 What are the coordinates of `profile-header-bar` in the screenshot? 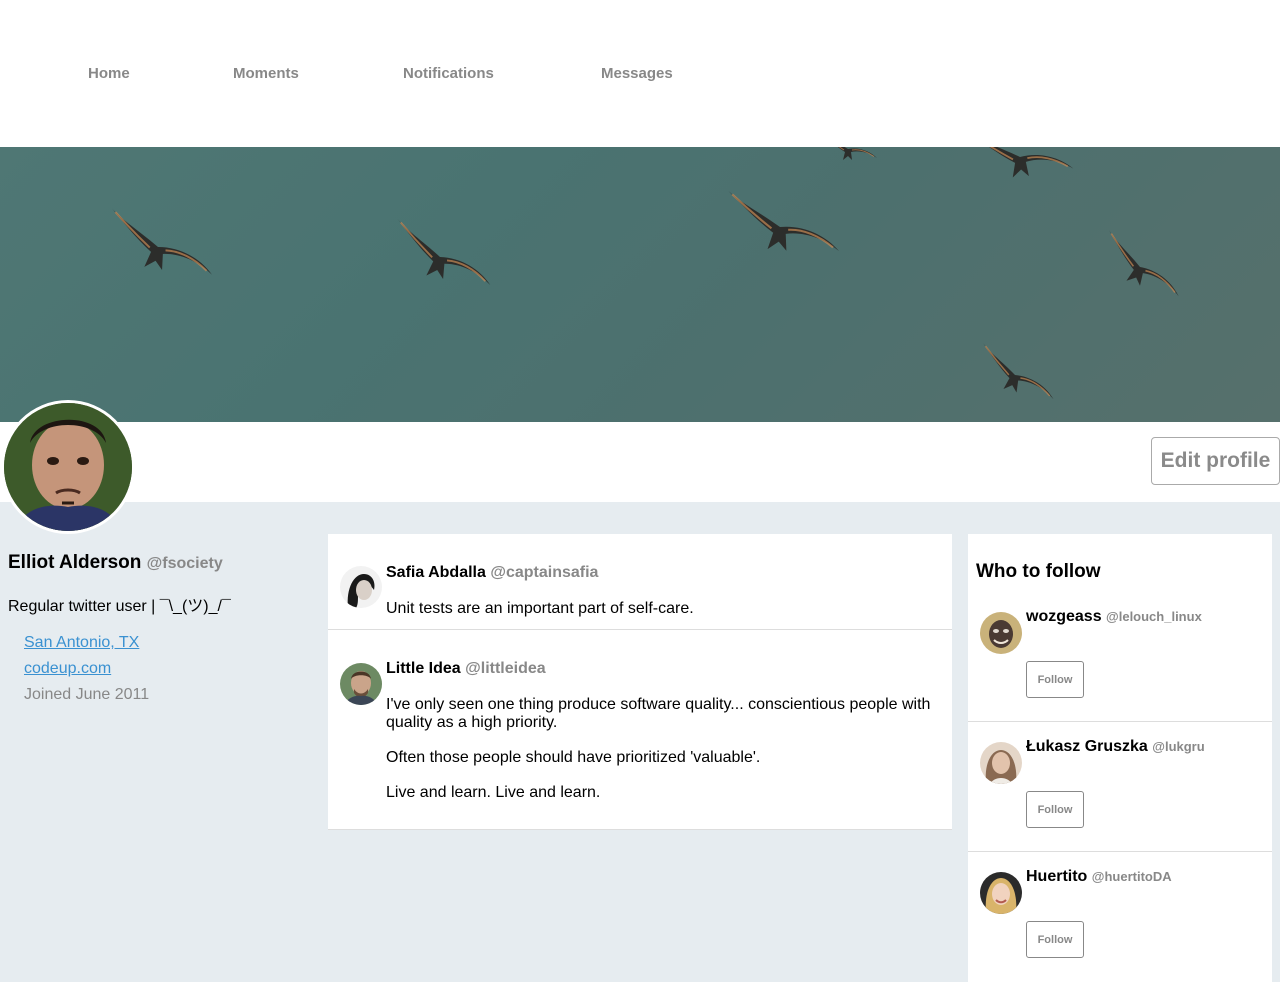 It's located at (640, 462).